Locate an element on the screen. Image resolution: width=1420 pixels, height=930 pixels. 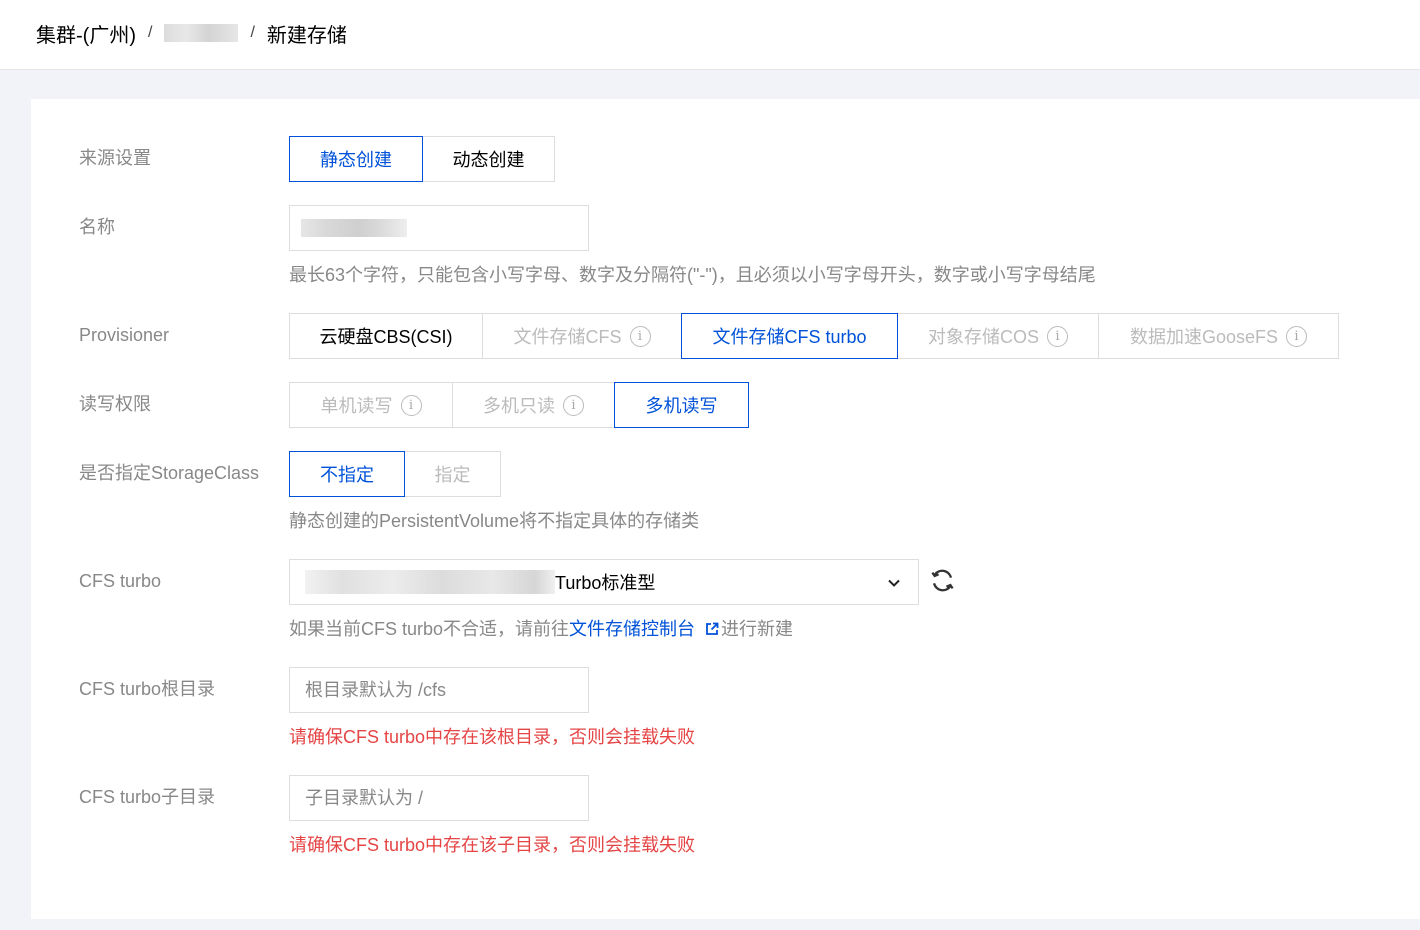
root-dir-error: 请确保CFS turbo中存在该根目录，否则会挂载失败 is located at coordinates (492, 737).